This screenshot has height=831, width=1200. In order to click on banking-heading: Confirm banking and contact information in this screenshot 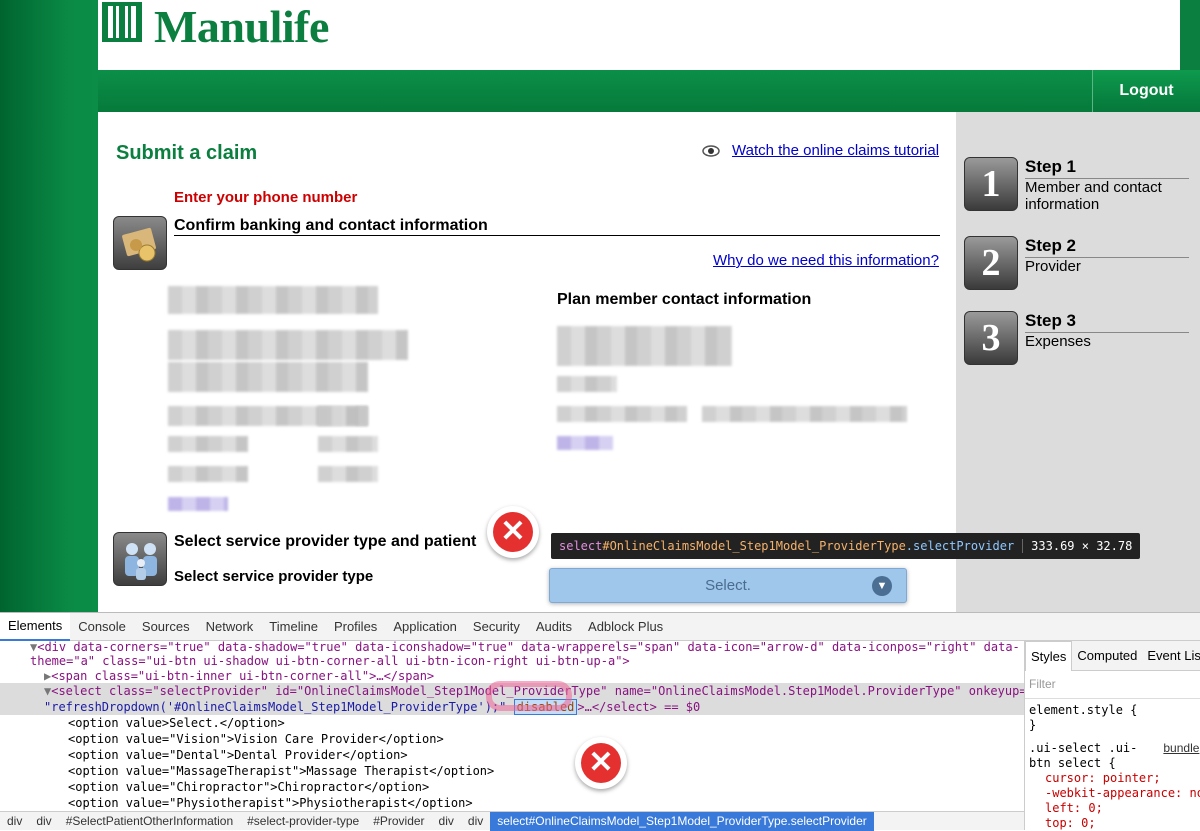, I will do `click(331, 225)`.